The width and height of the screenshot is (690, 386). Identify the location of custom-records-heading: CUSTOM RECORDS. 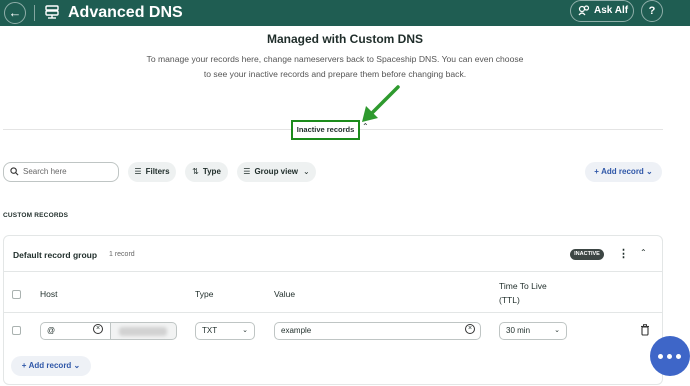
(36, 215).